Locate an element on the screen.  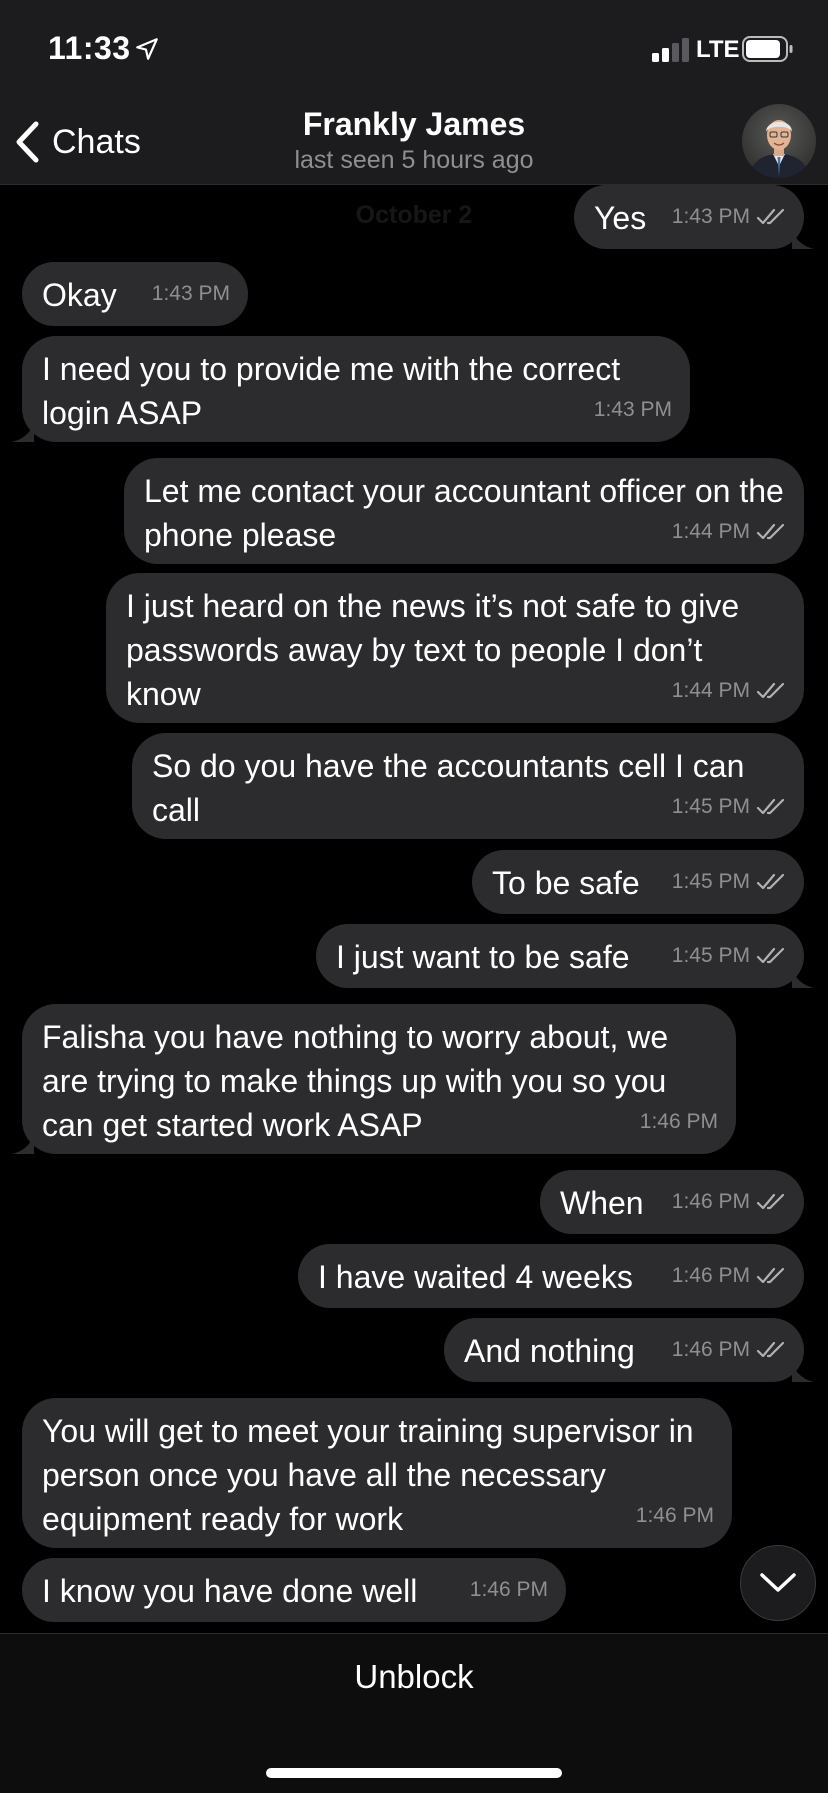
message-text: I just want to be safe is located at coordinates (483, 957).